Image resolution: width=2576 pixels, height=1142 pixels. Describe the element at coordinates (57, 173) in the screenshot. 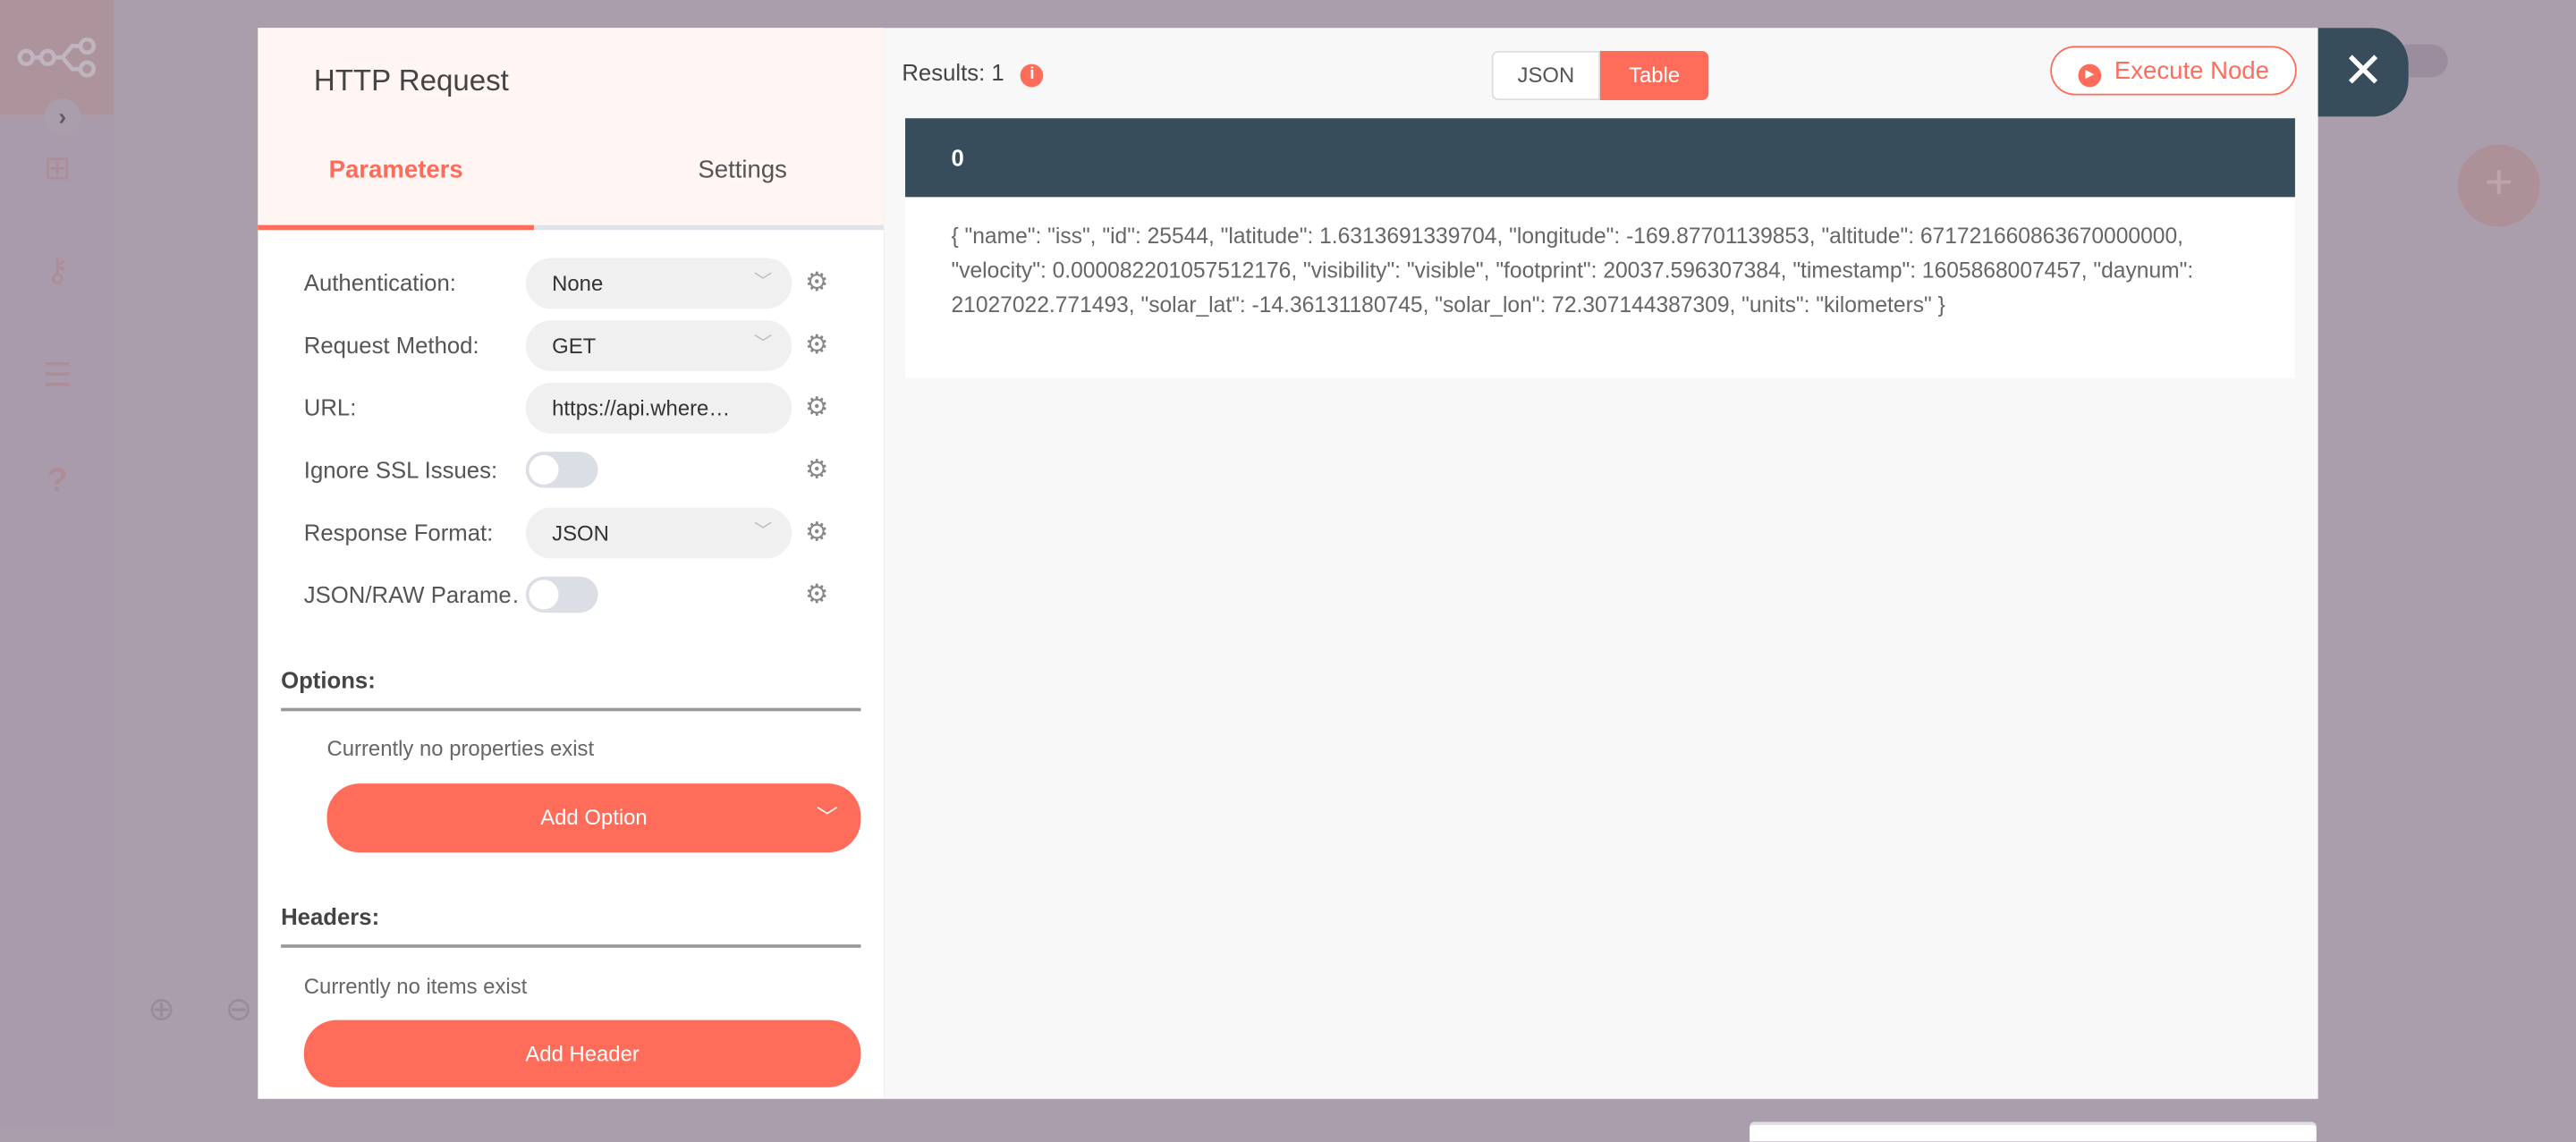

I see `network-icon: ⊞` at that location.